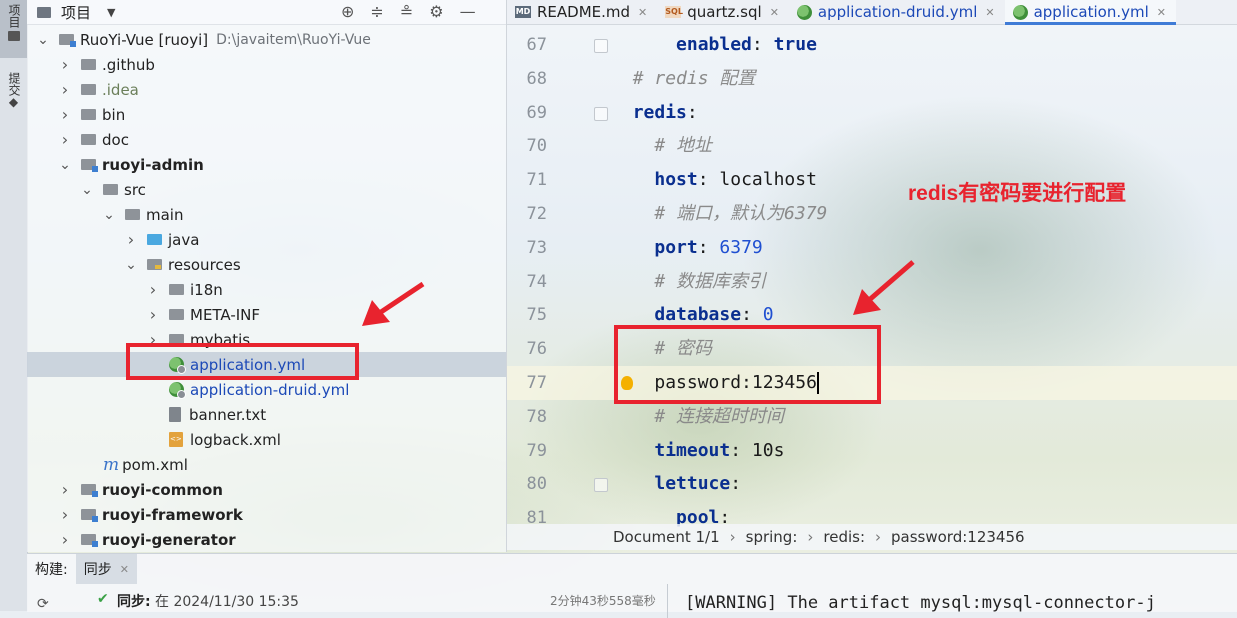  Describe the element at coordinates (666, 537) in the screenshot. I see `document-indicator: Document 1/1` at that location.